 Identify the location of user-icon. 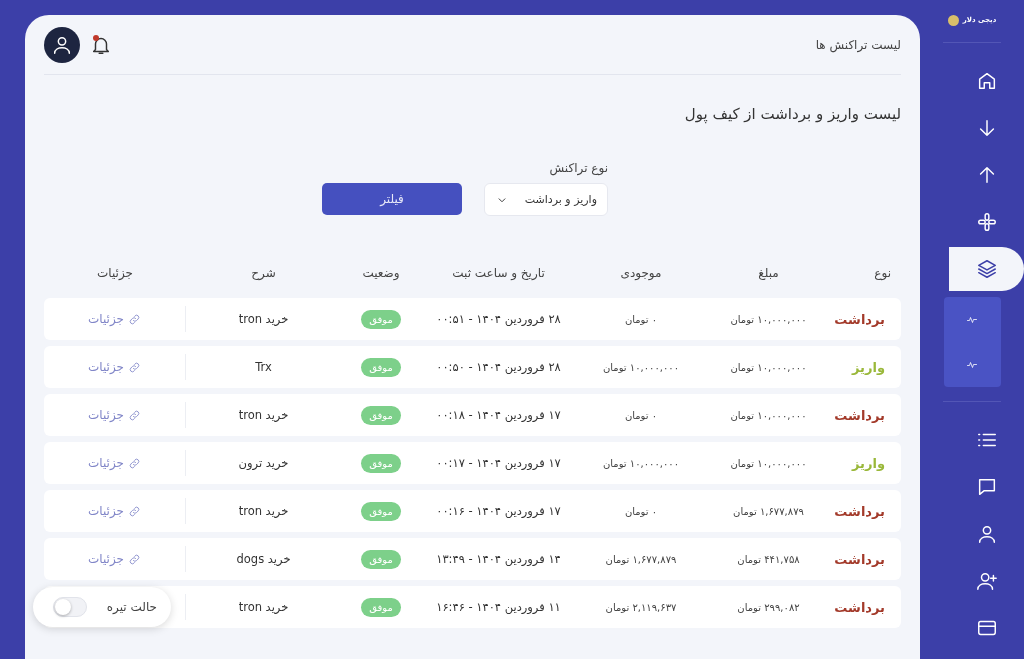
(62, 45).